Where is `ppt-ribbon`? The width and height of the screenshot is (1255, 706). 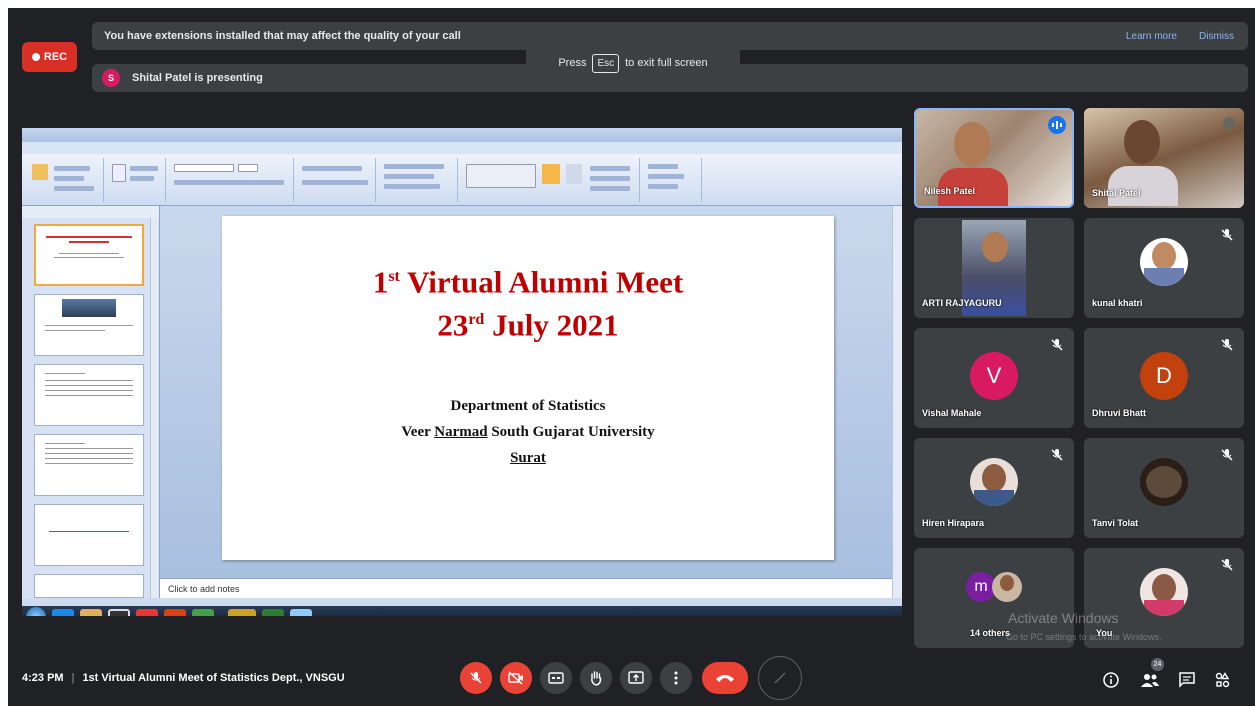 ppt-ribbon is located at coordinates (462, 180).